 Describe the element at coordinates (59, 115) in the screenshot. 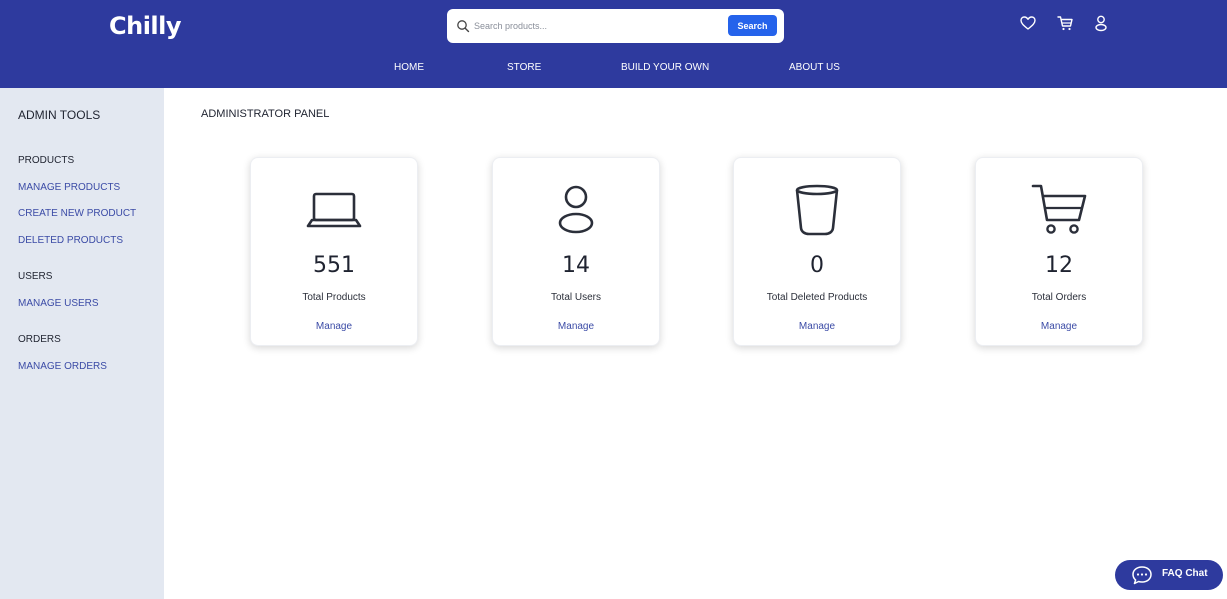

I see `sidebar-title: ADMIN TOOLS` at that location.